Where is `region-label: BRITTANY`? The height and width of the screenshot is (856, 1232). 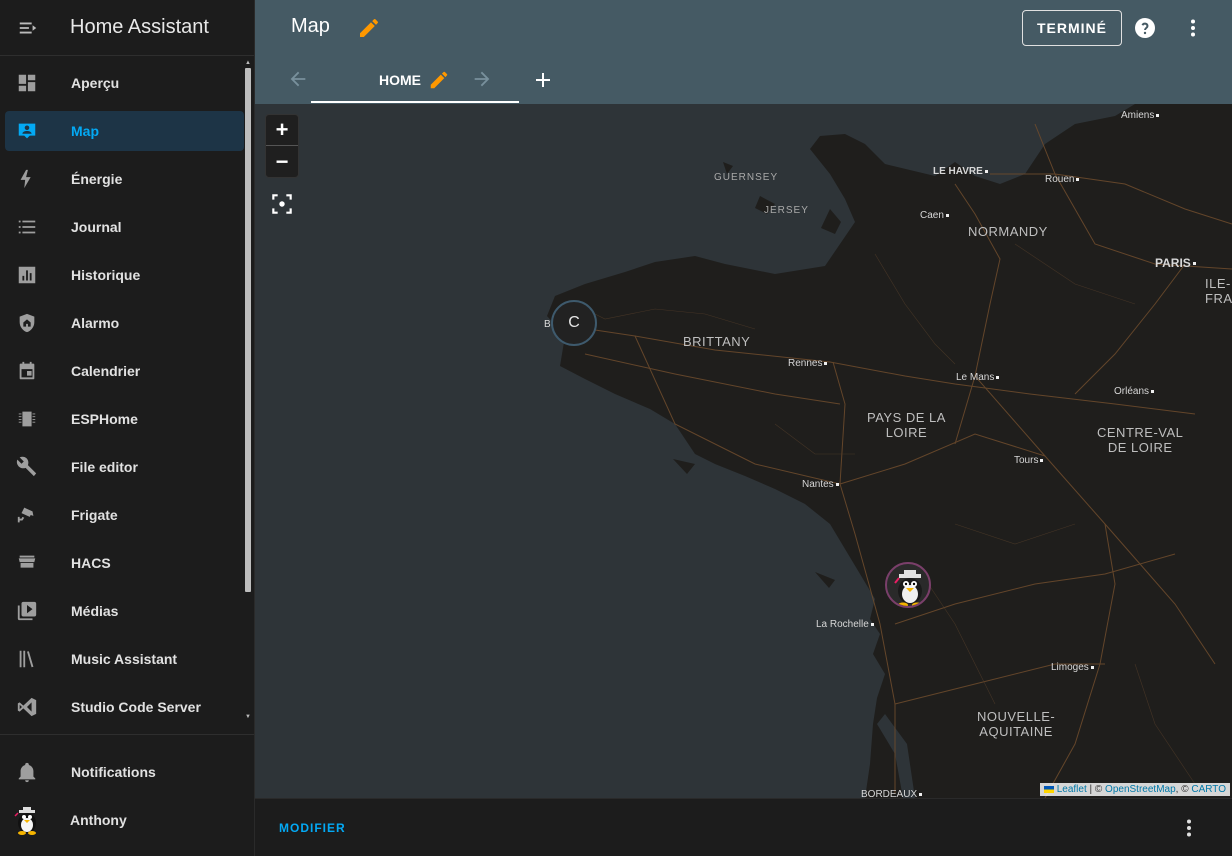
region-label: BRITTANY is located at coordinates (717, 341).